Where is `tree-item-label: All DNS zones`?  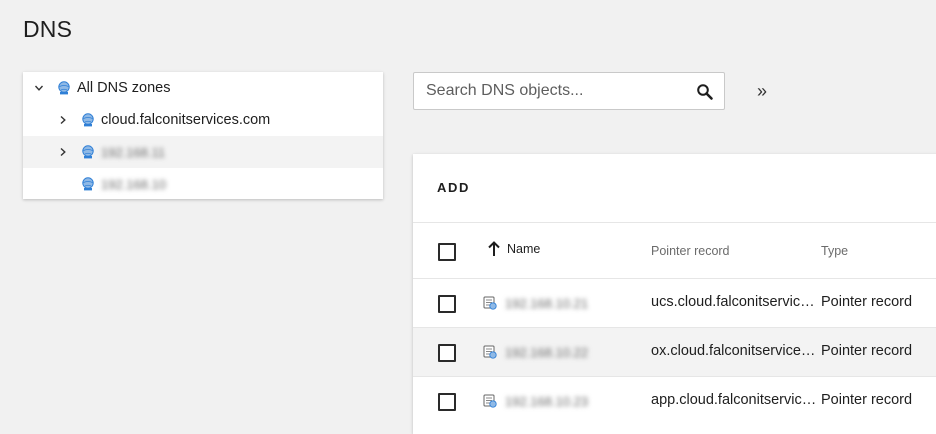 tree-item-label: All DNS zones is located at coordinates (124, 88).